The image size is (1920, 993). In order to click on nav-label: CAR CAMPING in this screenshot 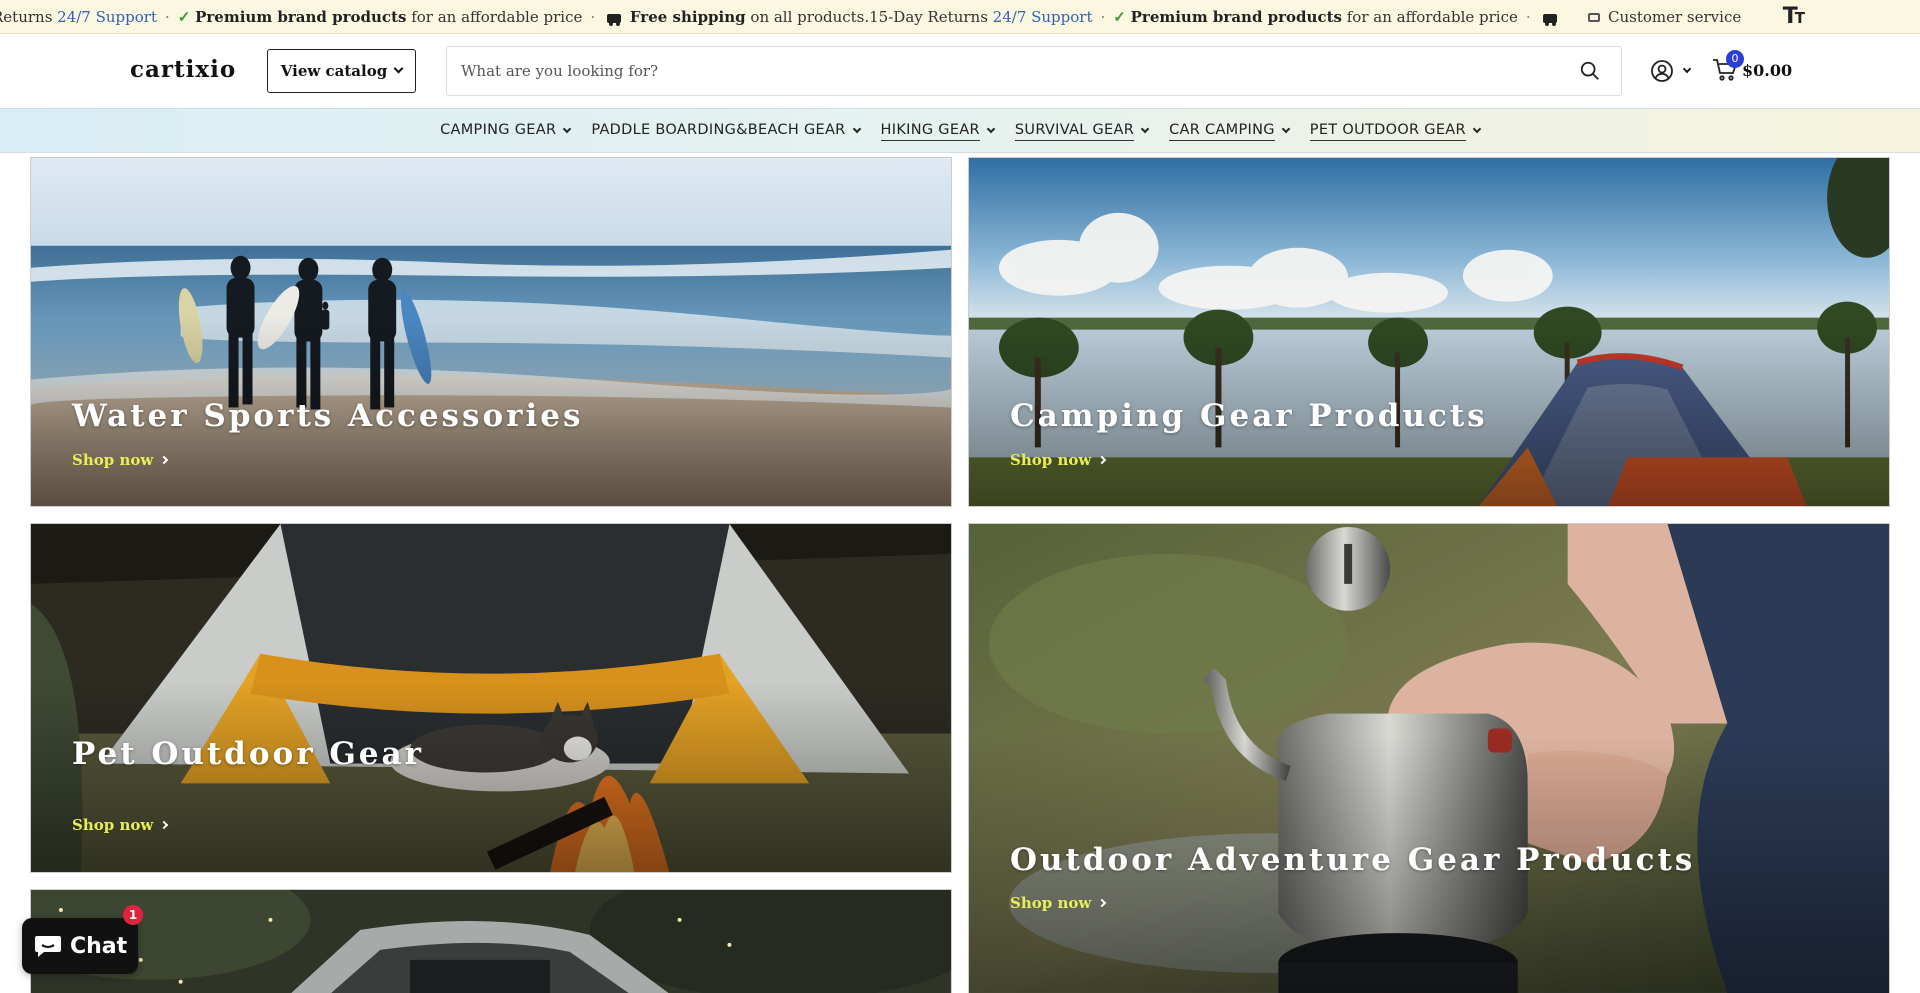, I will do `click(1222, 131)`.